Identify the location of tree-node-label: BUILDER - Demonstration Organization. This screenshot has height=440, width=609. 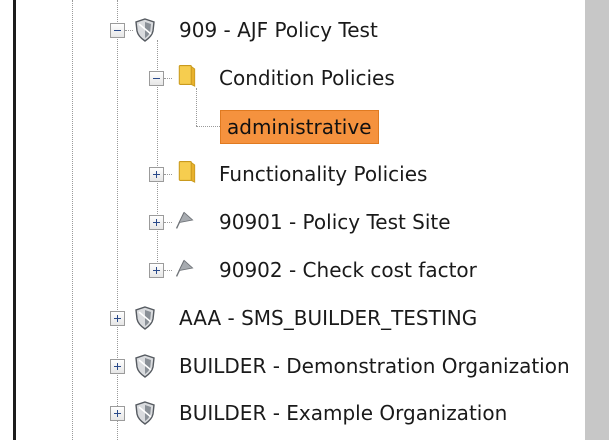
(374, 366).